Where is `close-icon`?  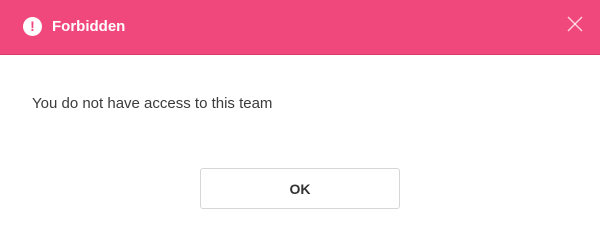
close-icon is located at coordinates (575, 24).